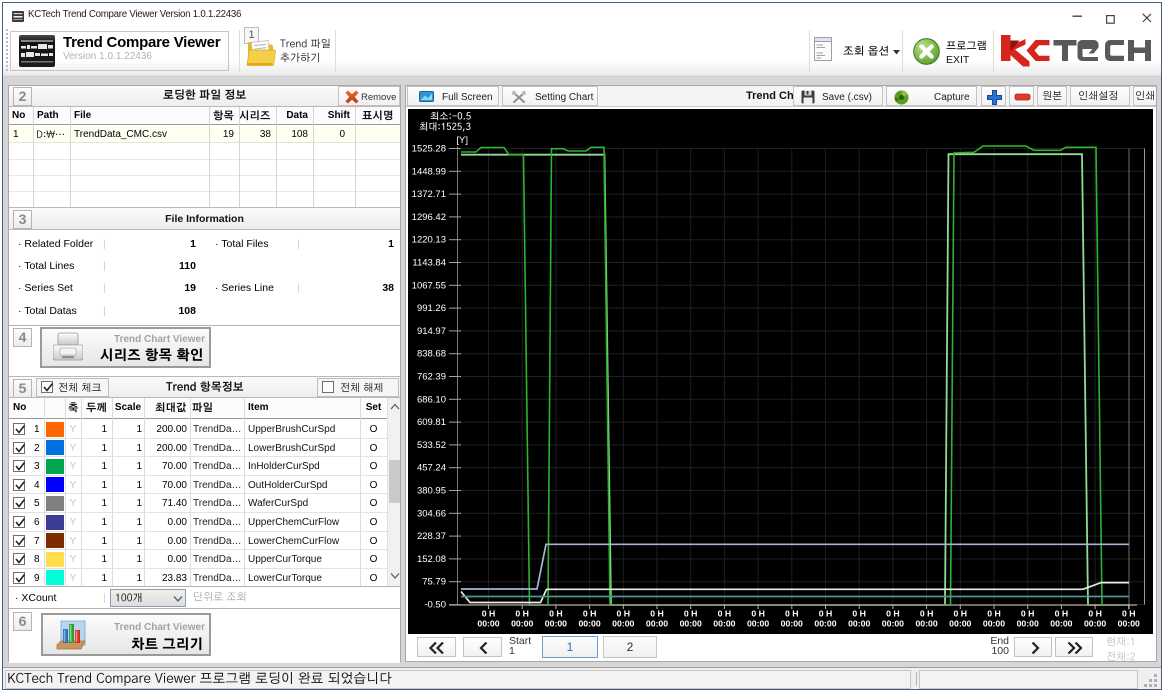 The width and height of the screenshot is (1166, 694). Describe the element at coordinates (429, 171) in the screenshot. I see `svg-text: 1448.99` at that location.